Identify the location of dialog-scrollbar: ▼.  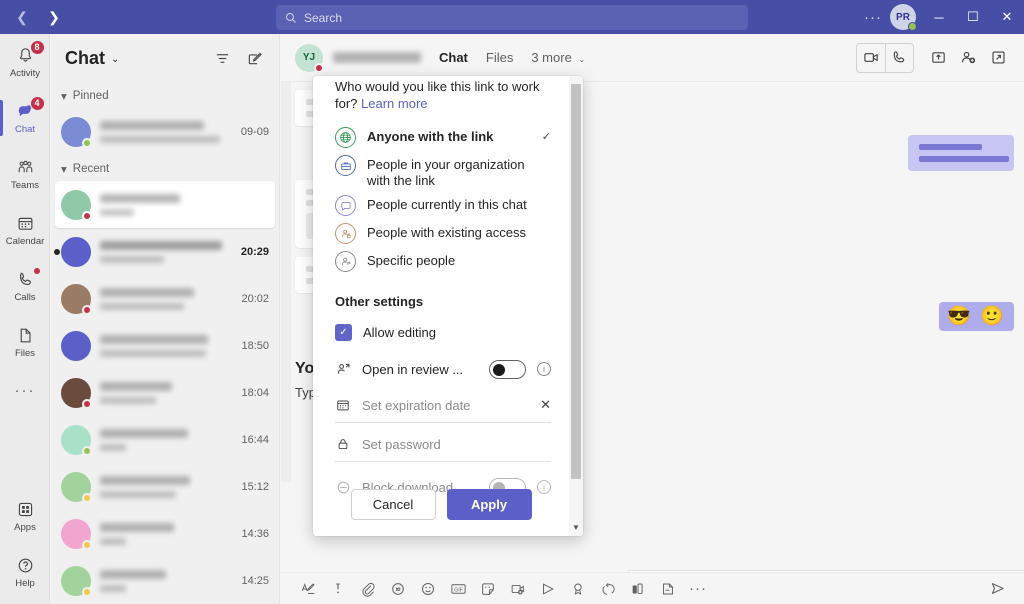
(576, 306).